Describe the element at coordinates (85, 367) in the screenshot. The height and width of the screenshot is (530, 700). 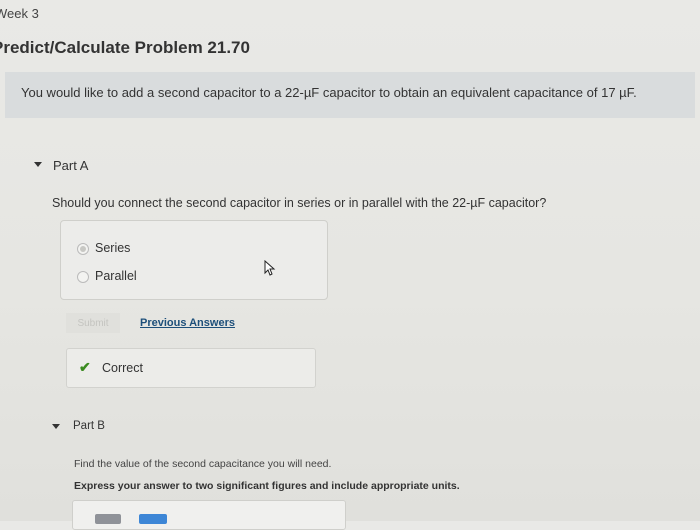
I see `checkmark-icon: ✔` at that location.